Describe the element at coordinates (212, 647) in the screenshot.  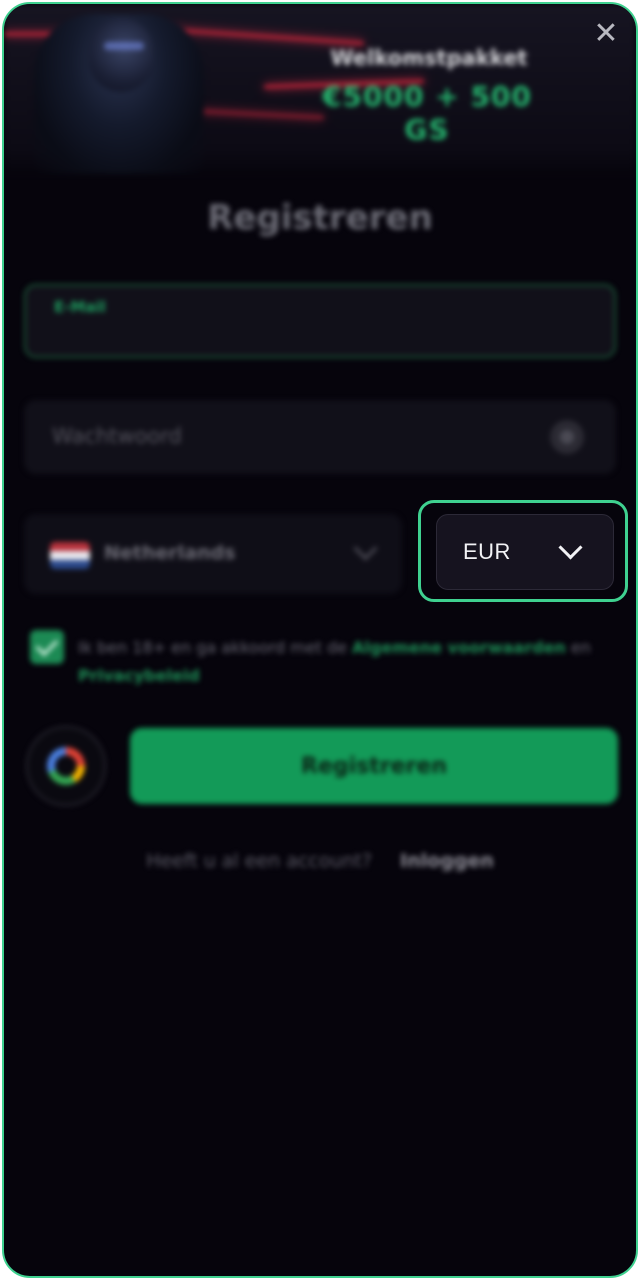
I see `terms-statement: Ik ben 18+ en ga akkoord met de` at that location.